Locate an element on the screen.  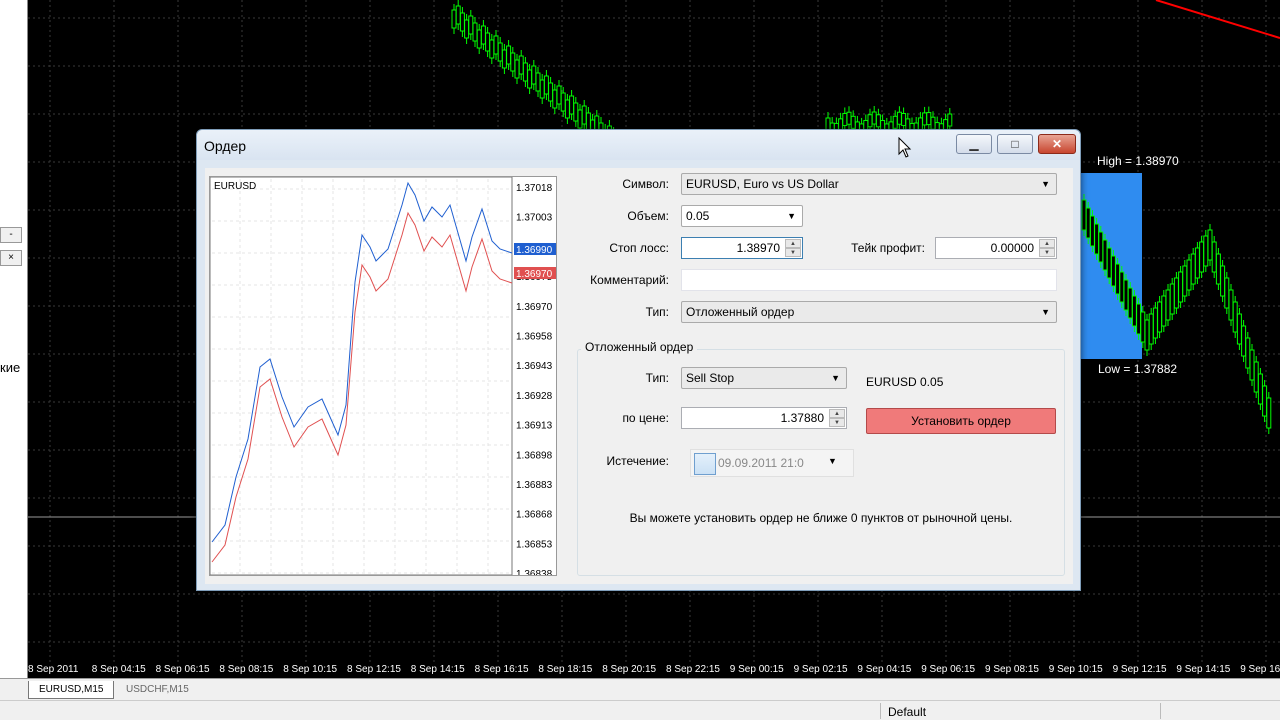
price-axis-label: 1.37018 is located at coordinates (534, 188).